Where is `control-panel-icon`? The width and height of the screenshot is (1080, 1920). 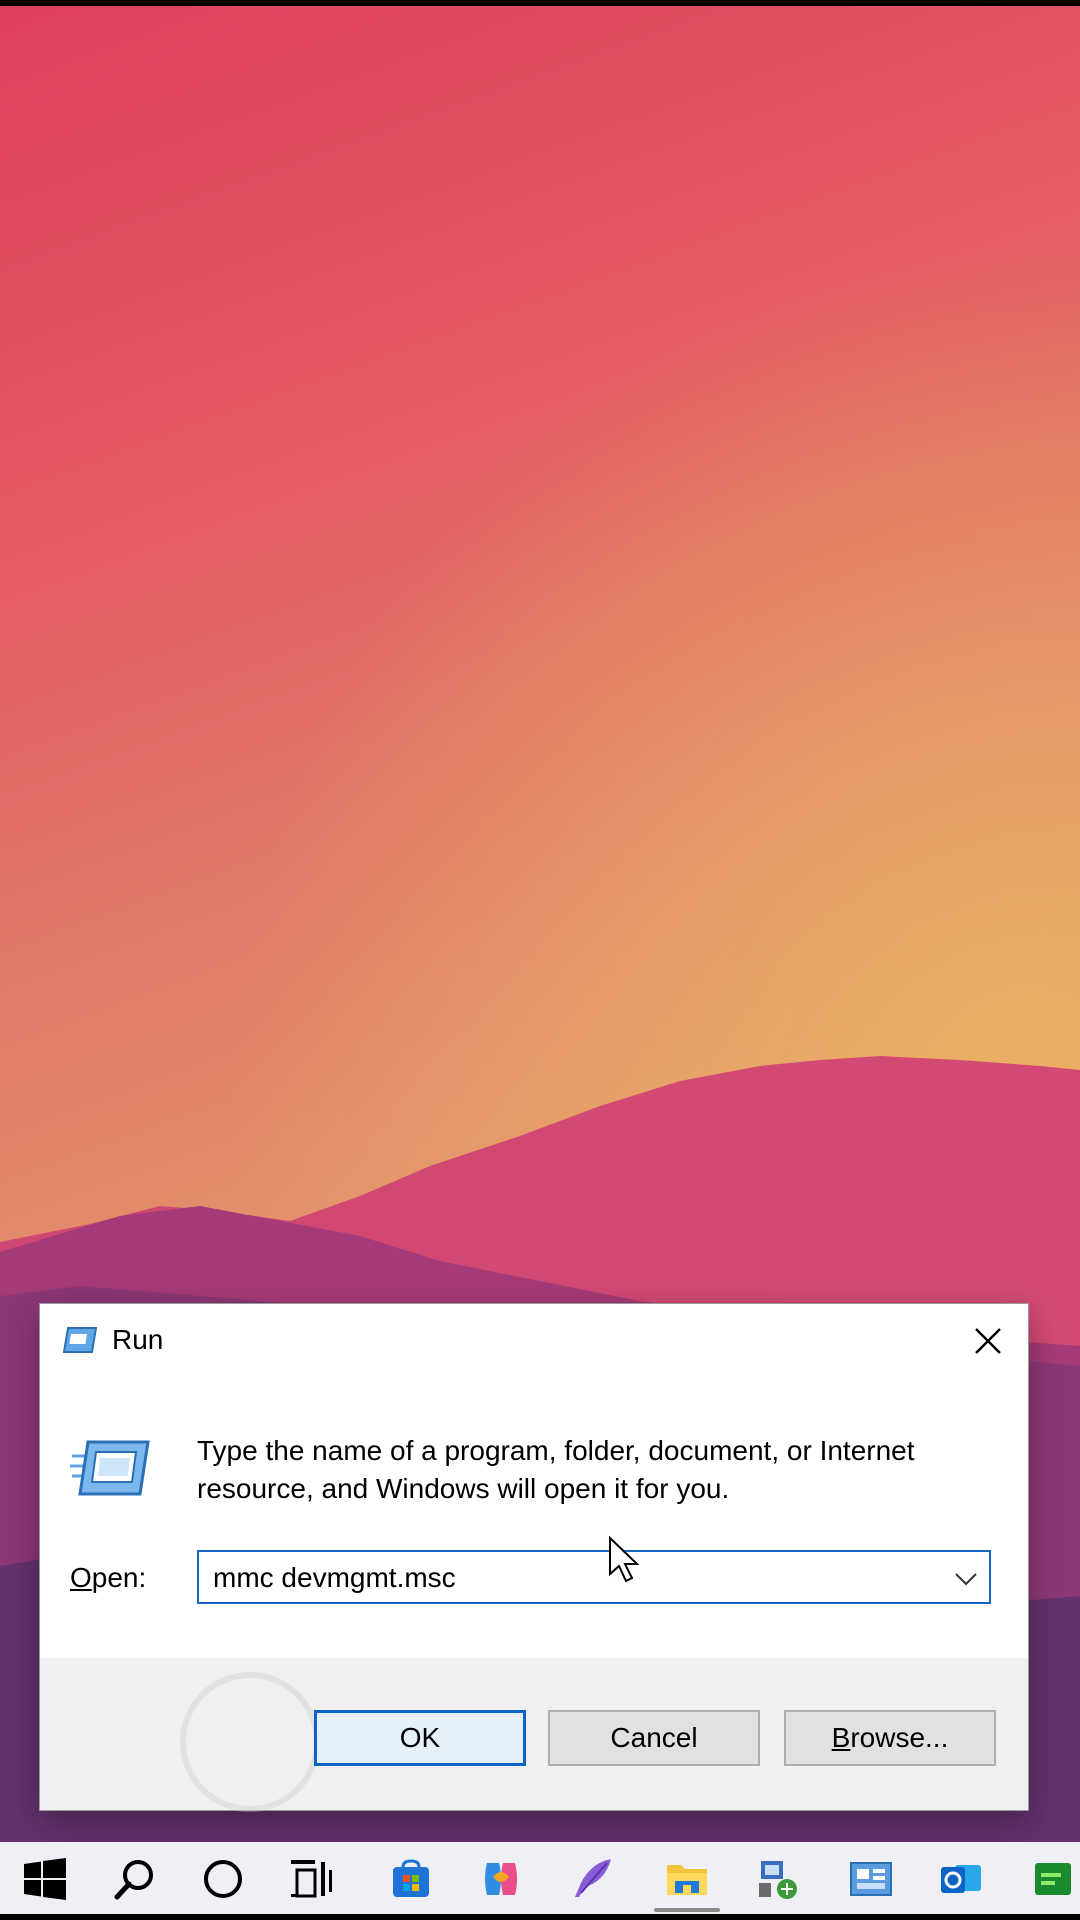
control-panel-icon is located at coordinates (871, 1879).